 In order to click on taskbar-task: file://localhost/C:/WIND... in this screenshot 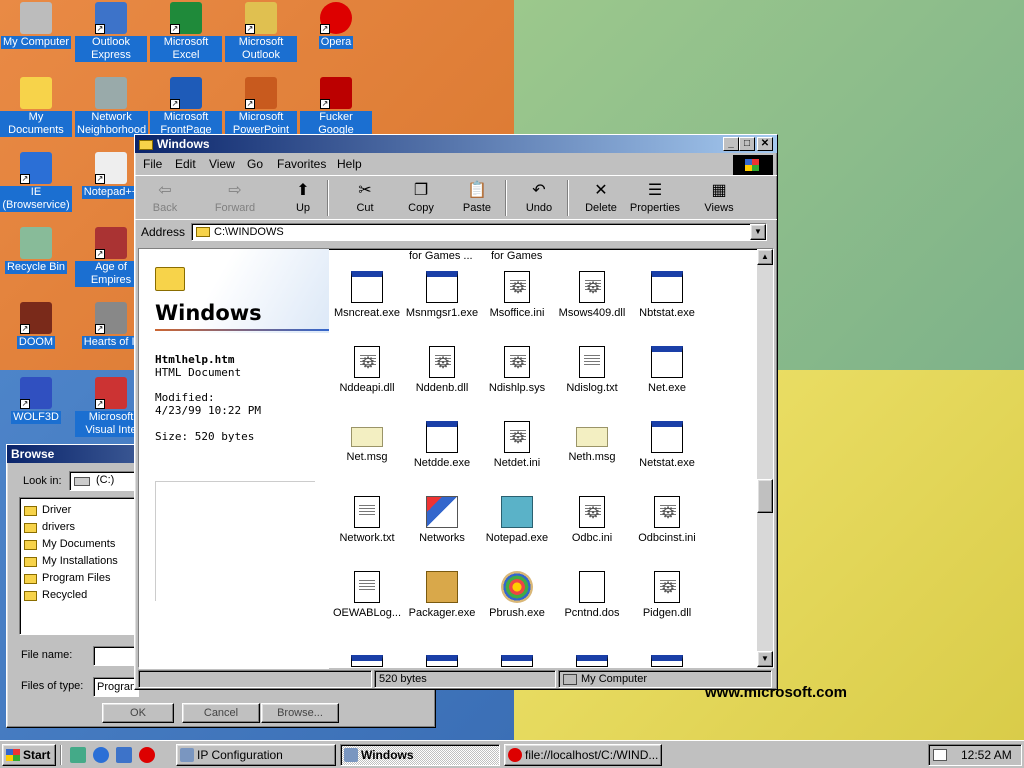, I will do `click(583, 755)`.